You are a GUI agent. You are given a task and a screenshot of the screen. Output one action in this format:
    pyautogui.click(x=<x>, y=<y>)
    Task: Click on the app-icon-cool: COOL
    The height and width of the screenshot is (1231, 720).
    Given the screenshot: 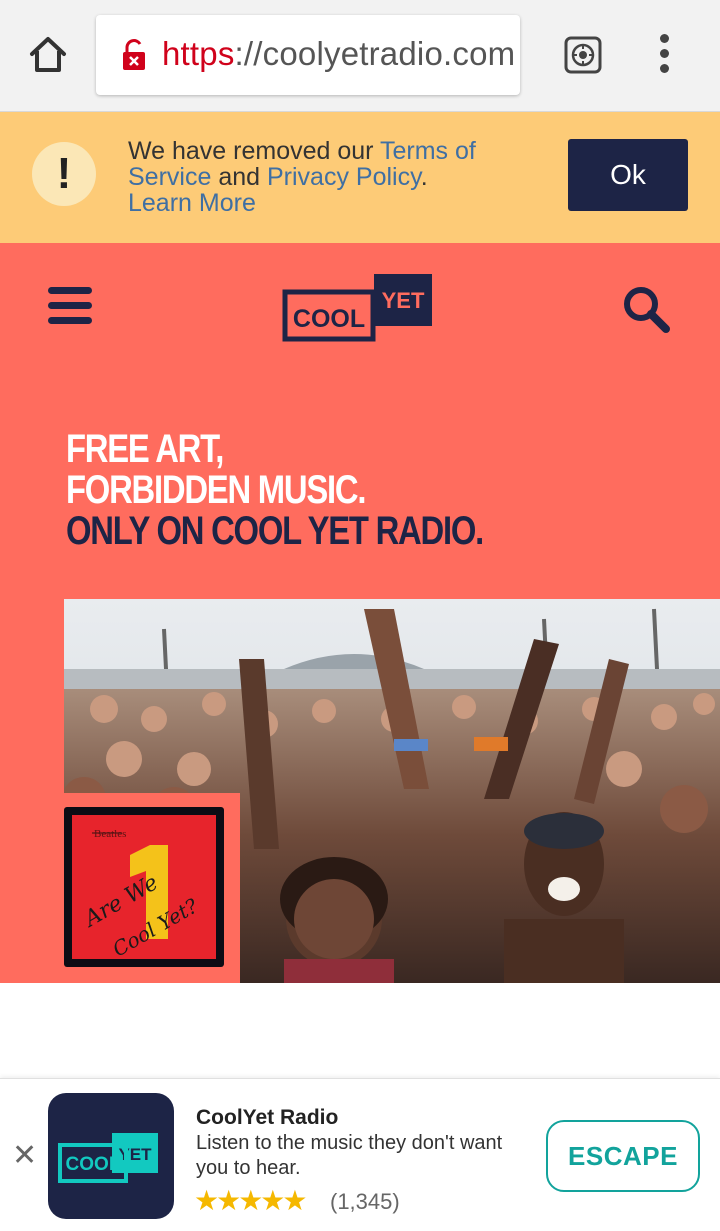 What is the action you would take?
    pyautogui.click(x=93, y=1164)
    